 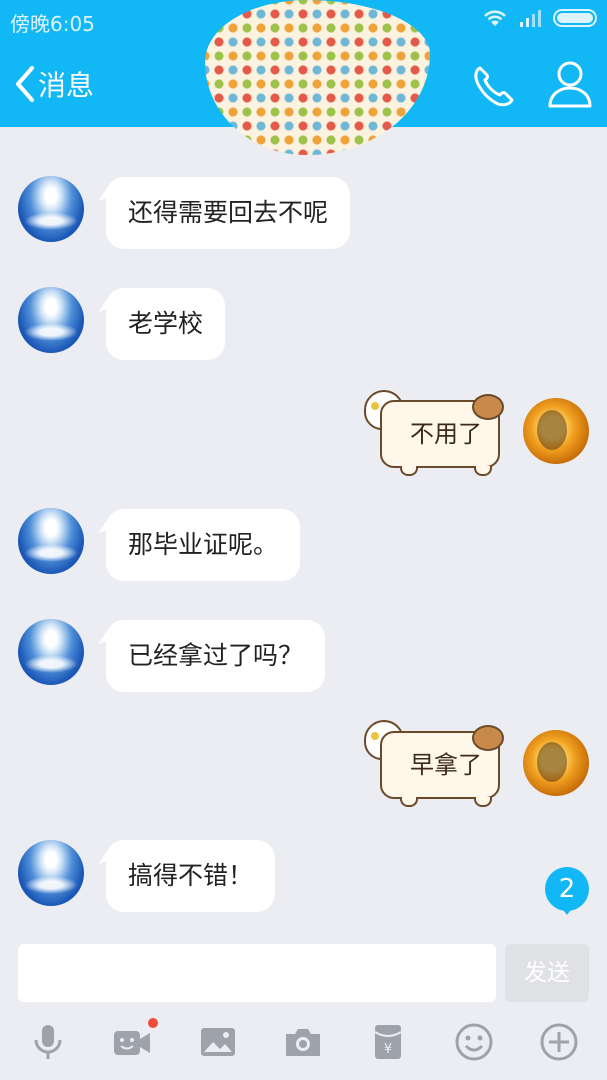 I want to click on message-bubble-incoming: 那毕业证呢。, so click(x=203, y=545).